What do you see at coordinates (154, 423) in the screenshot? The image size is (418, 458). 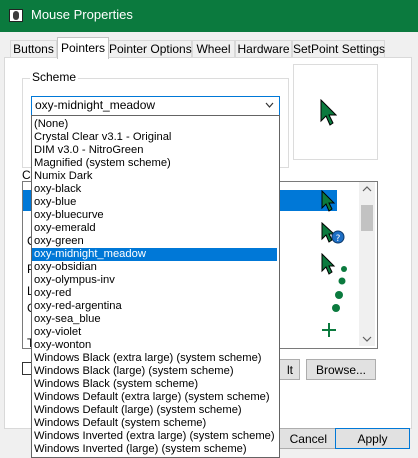 I see `scheme-option: Windows Default (system scheme)` at bounding box center [154, 423].